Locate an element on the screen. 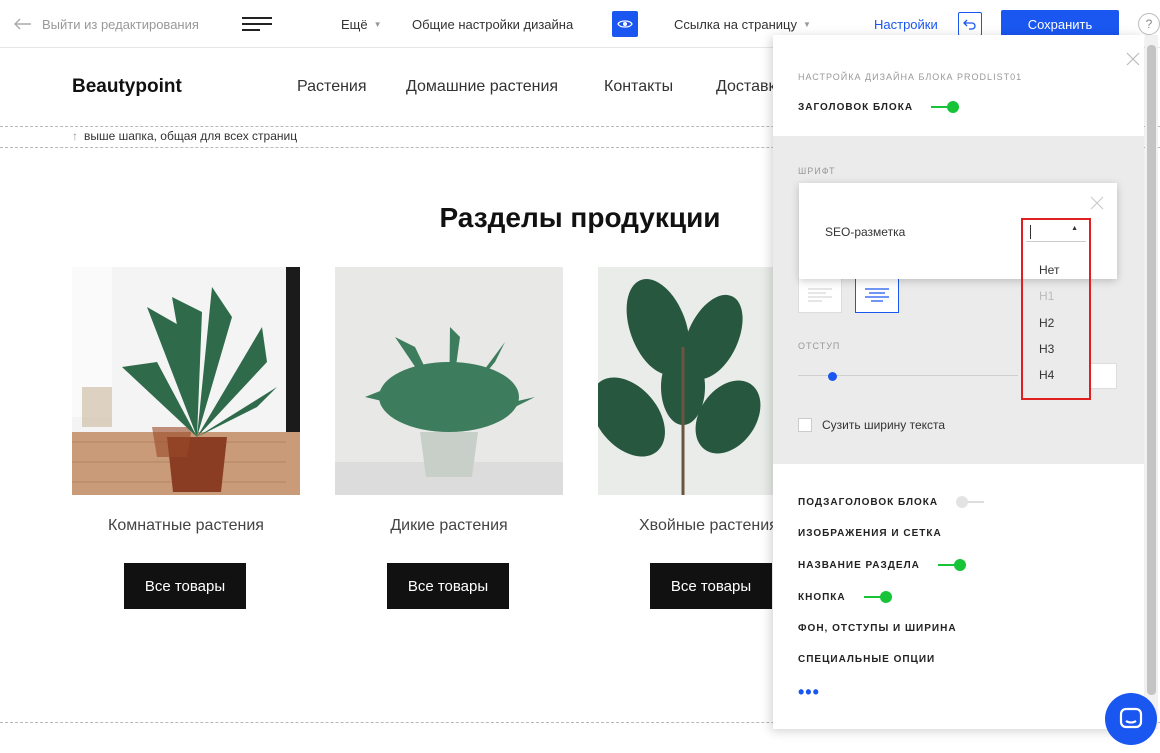 The image size is (1160, 753). more-label: Ещё is located at coordinates (354, 24).